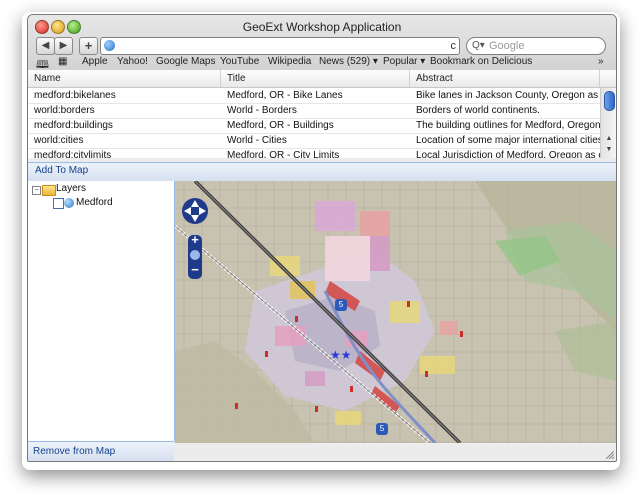  I want to click on cell-name: medford:citylimits, so click(73, 154).